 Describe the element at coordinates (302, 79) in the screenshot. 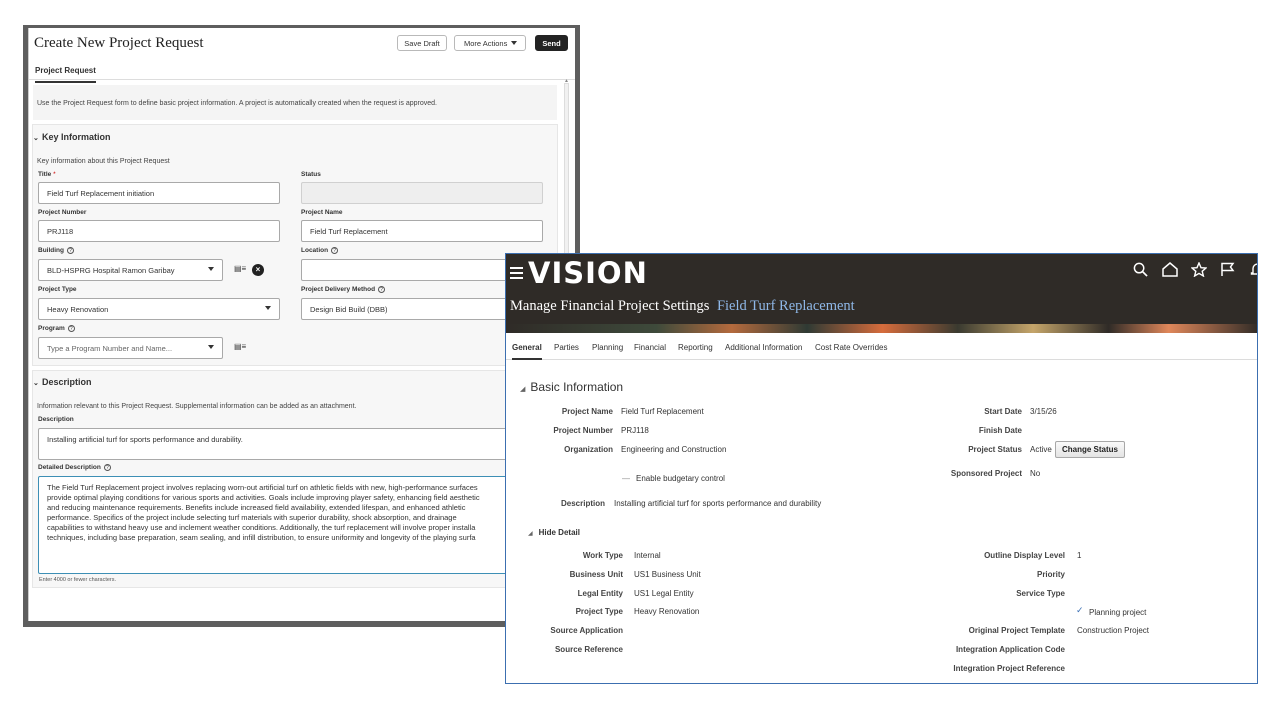

I see `tab-divider` at that location.